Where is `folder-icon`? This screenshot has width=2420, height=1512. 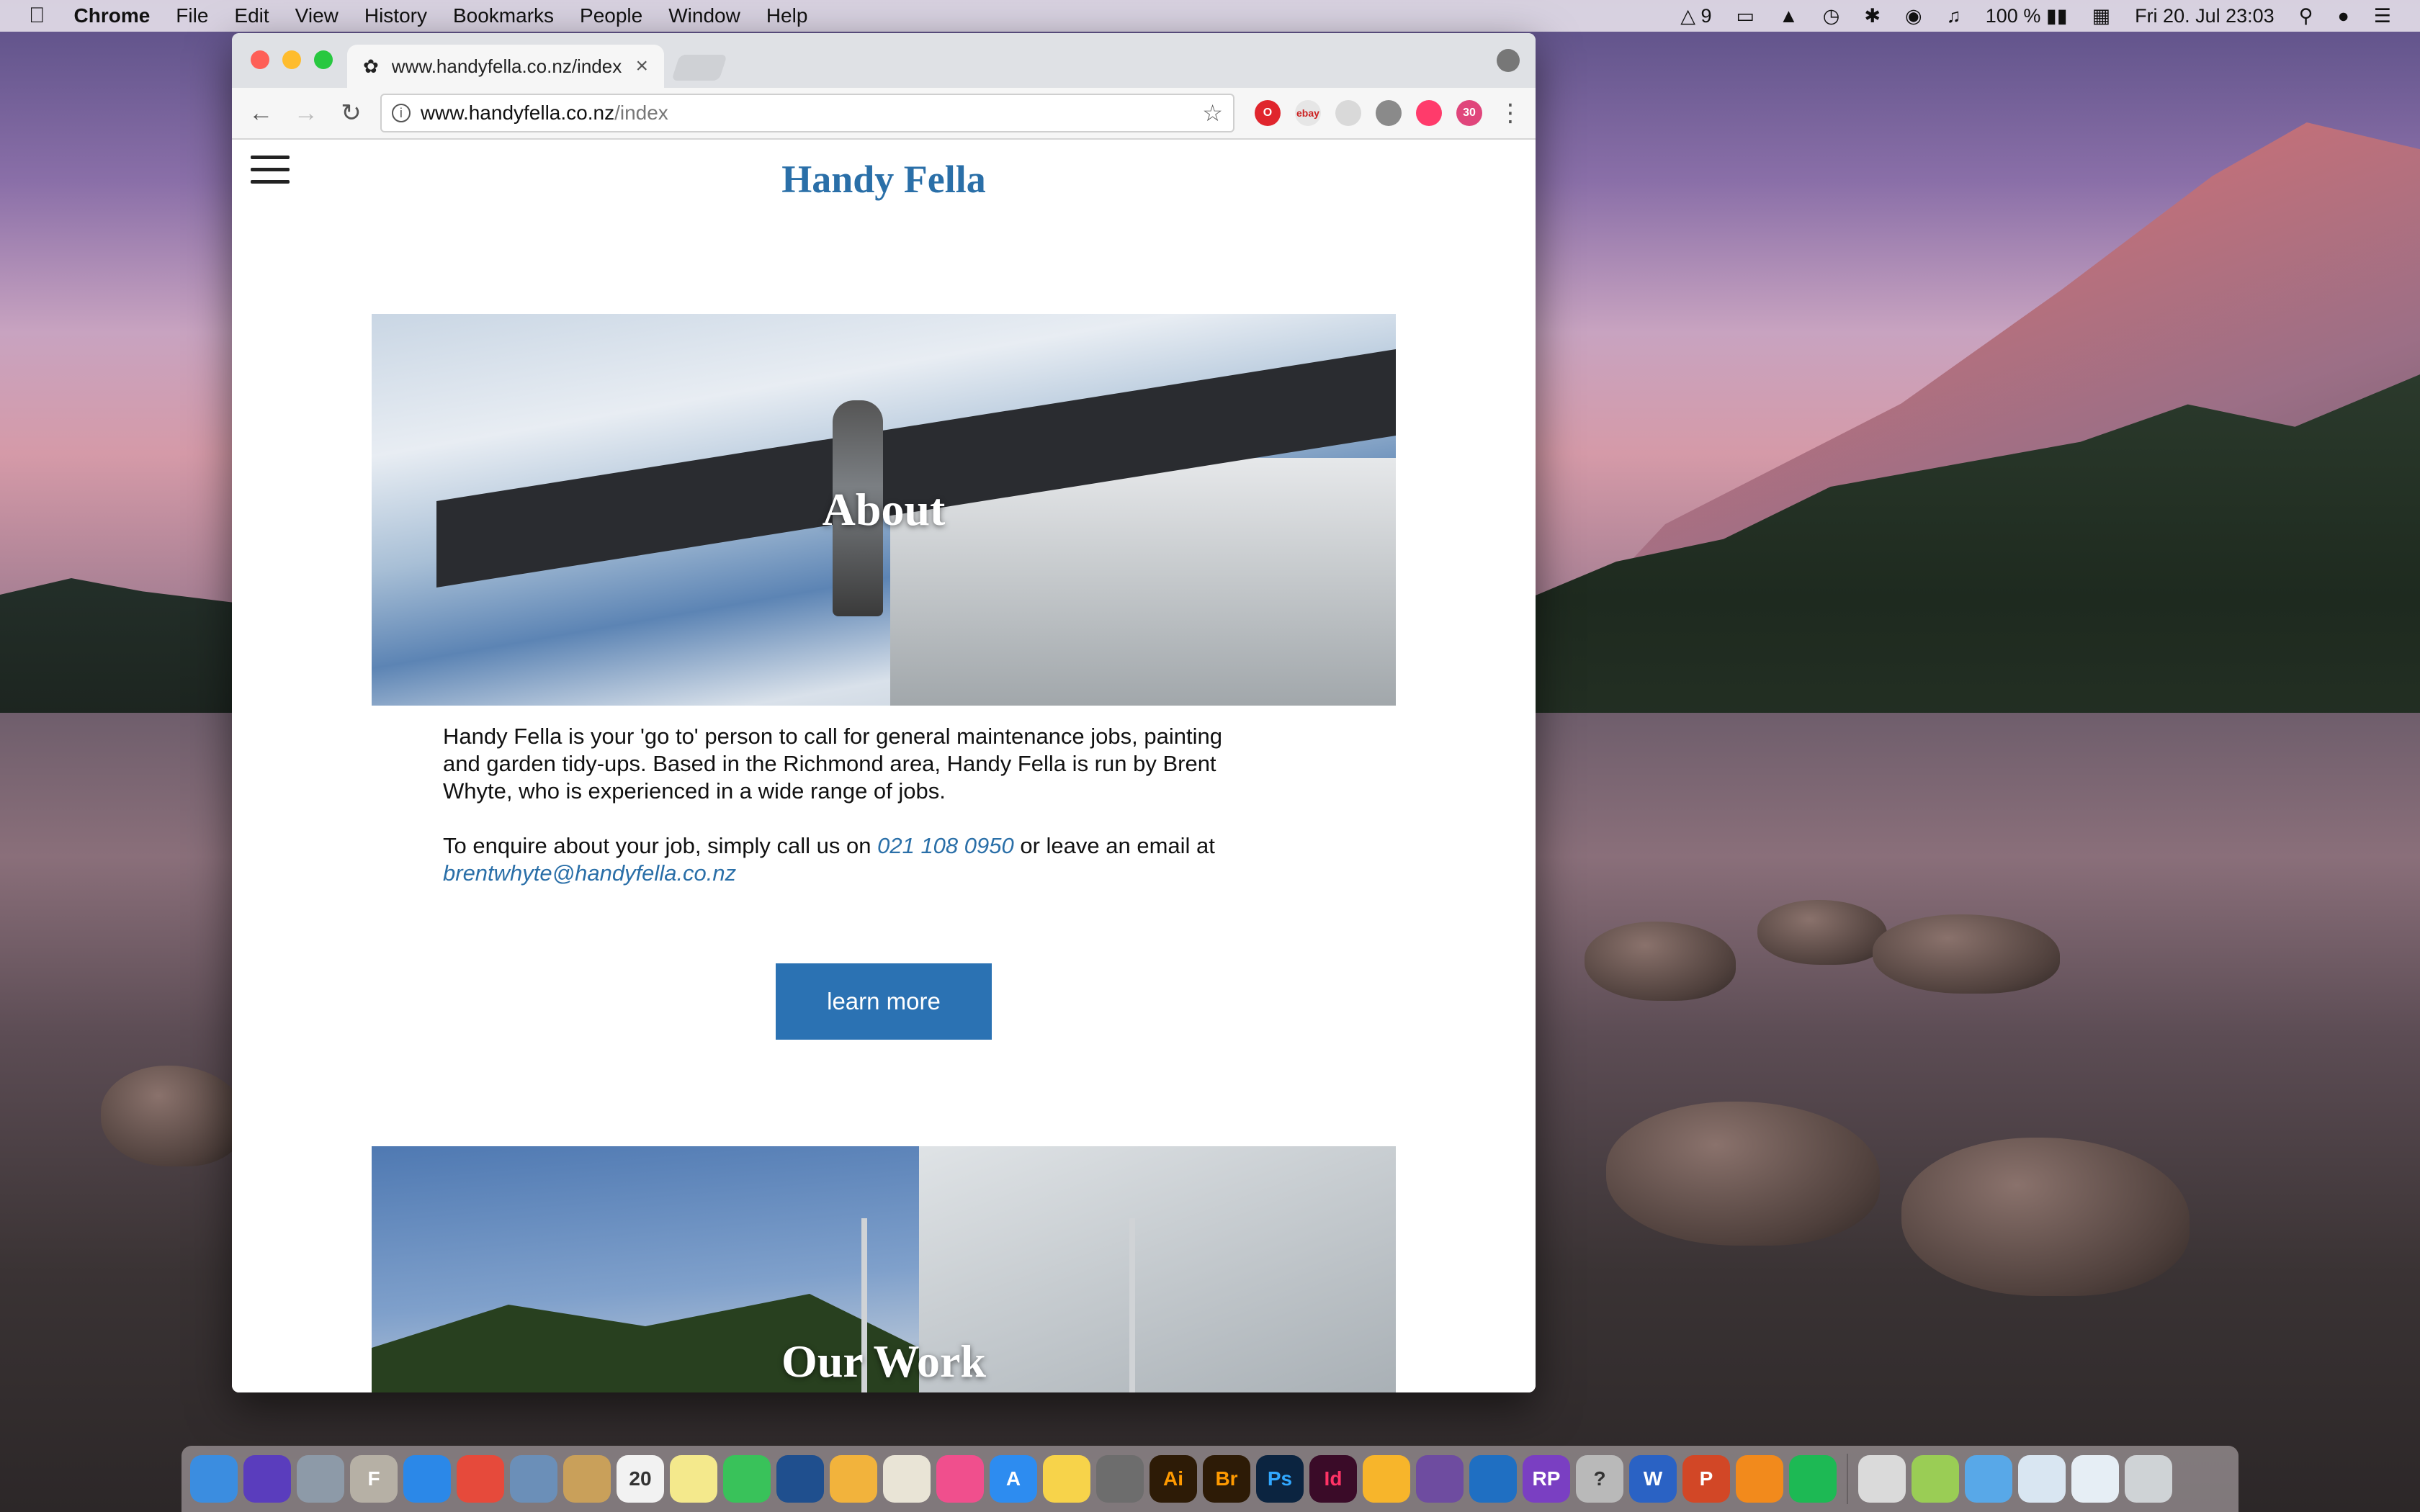 folder-icon is located at coordinates (1989, 1479).